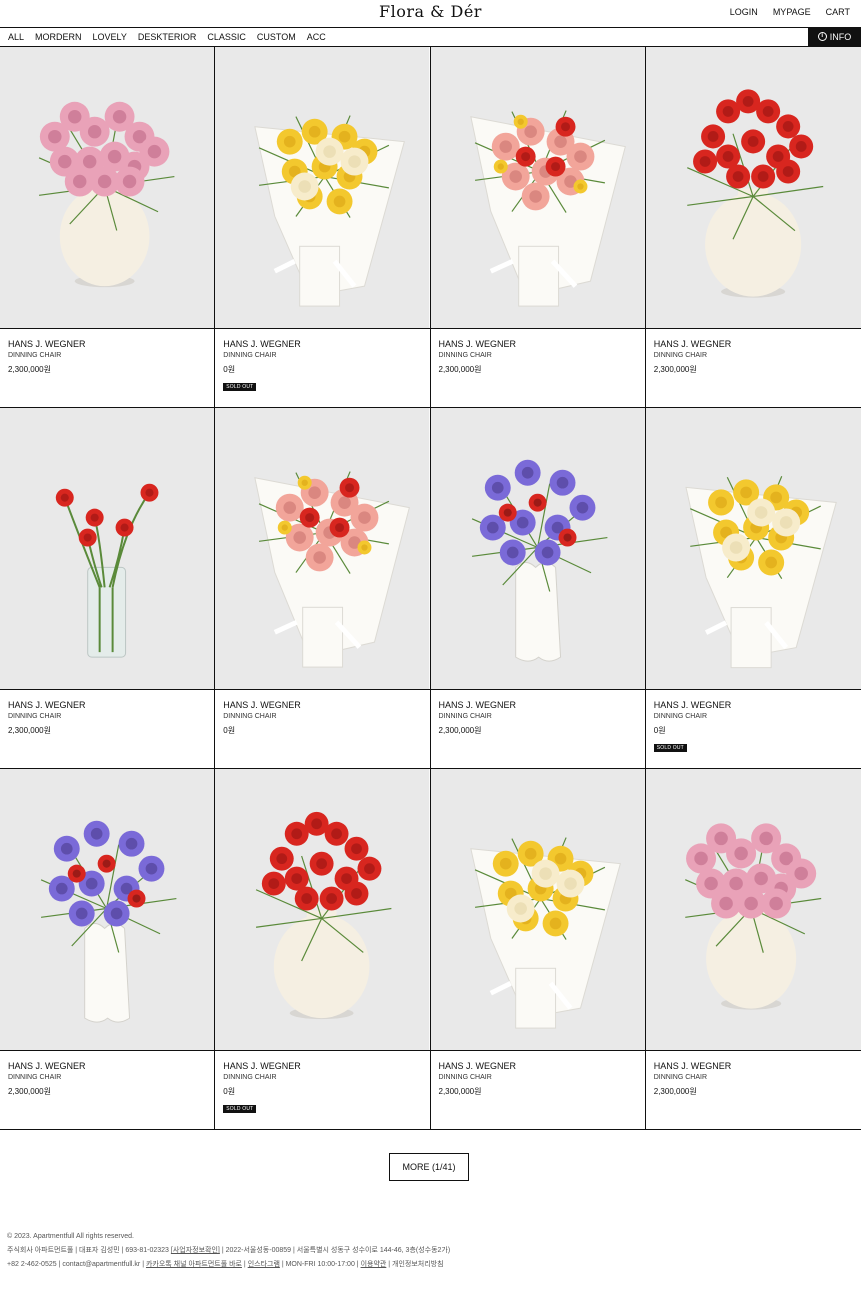 This screenshot has width=861, height=1290. Describe the element at coordinates (16, 37) in the screenshot. I see `nav-item-all: ALL` at that location.